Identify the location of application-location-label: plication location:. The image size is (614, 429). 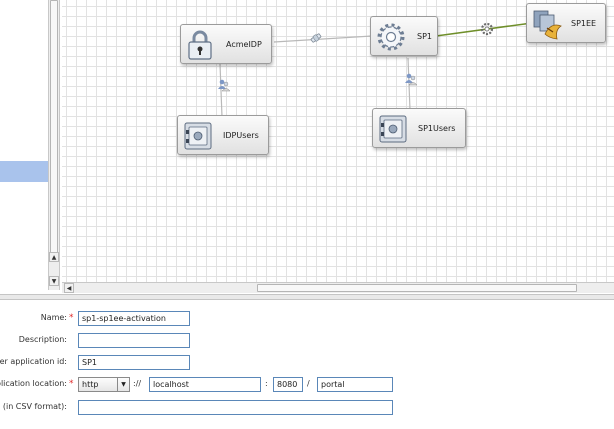
(33, 383).